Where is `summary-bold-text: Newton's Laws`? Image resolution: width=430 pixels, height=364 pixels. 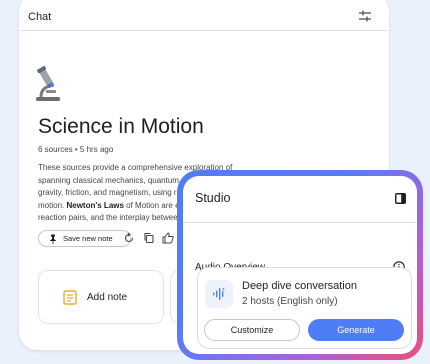 summary-bold-text: Newton's Laws is located at coordinates (95, 205).